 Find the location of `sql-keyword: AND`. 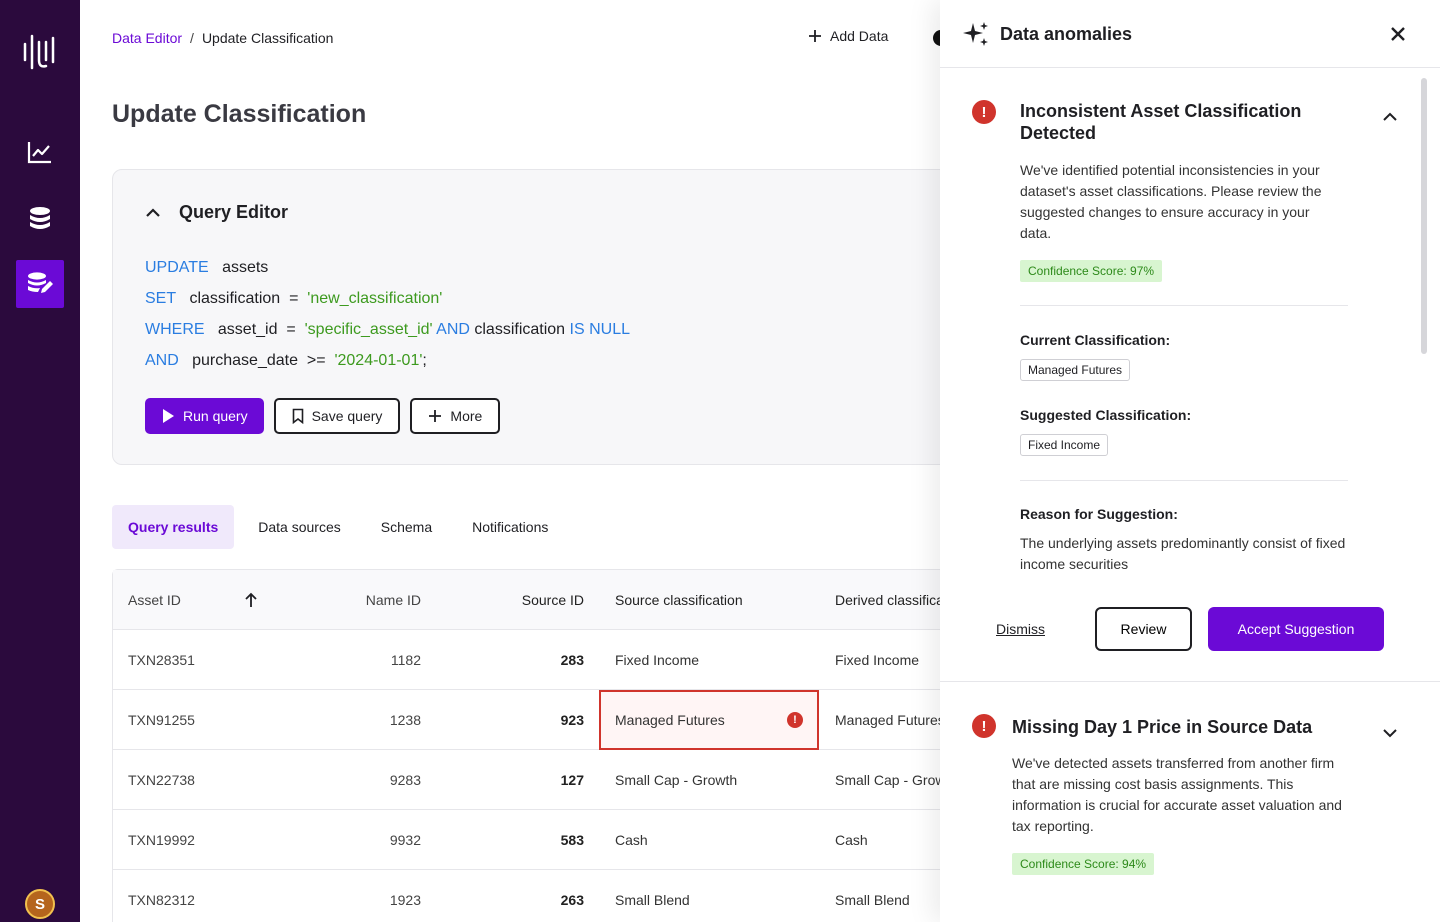

sql-keyword: AND is located at coordinates (162, 360).